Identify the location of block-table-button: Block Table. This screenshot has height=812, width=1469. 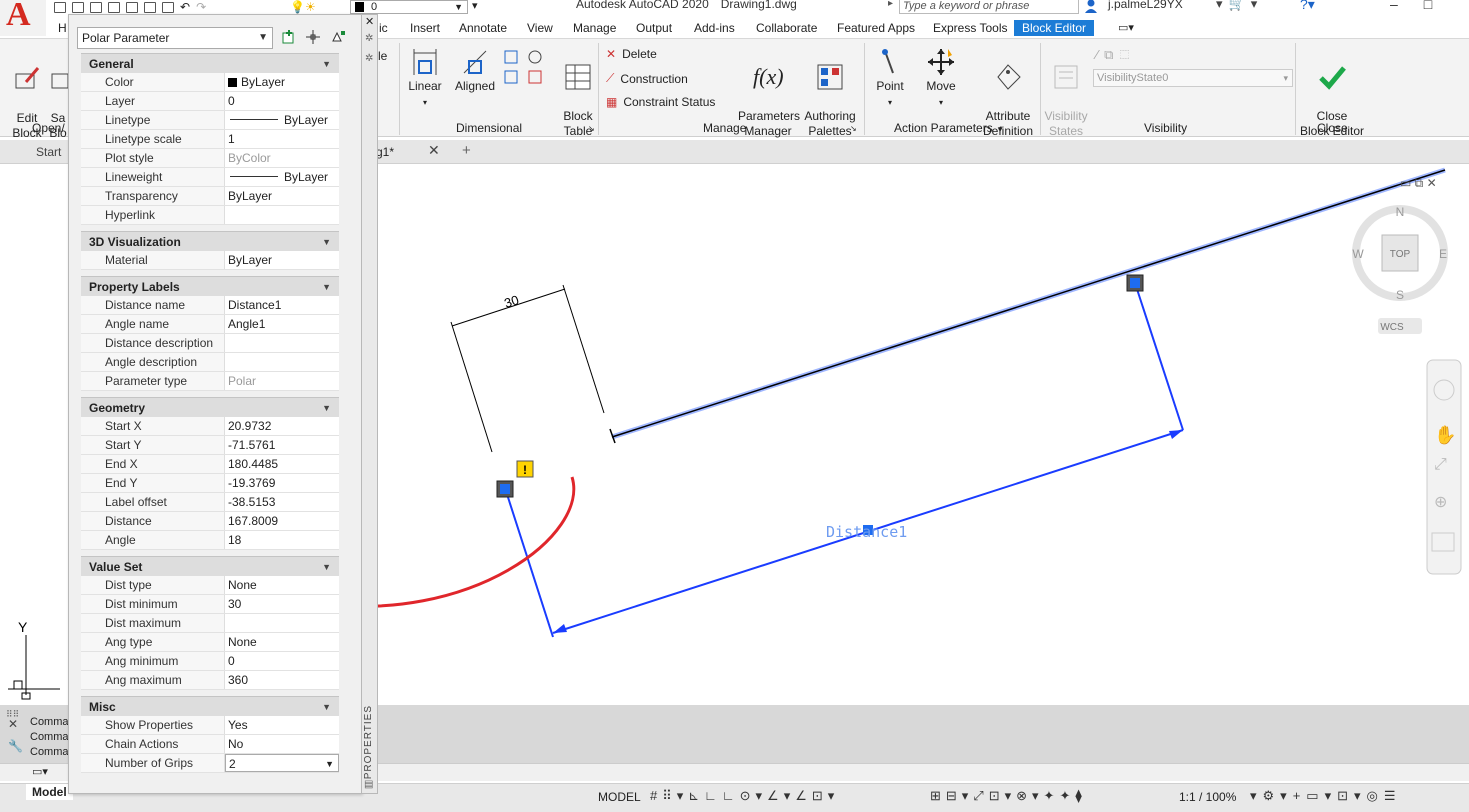
(578, 93).